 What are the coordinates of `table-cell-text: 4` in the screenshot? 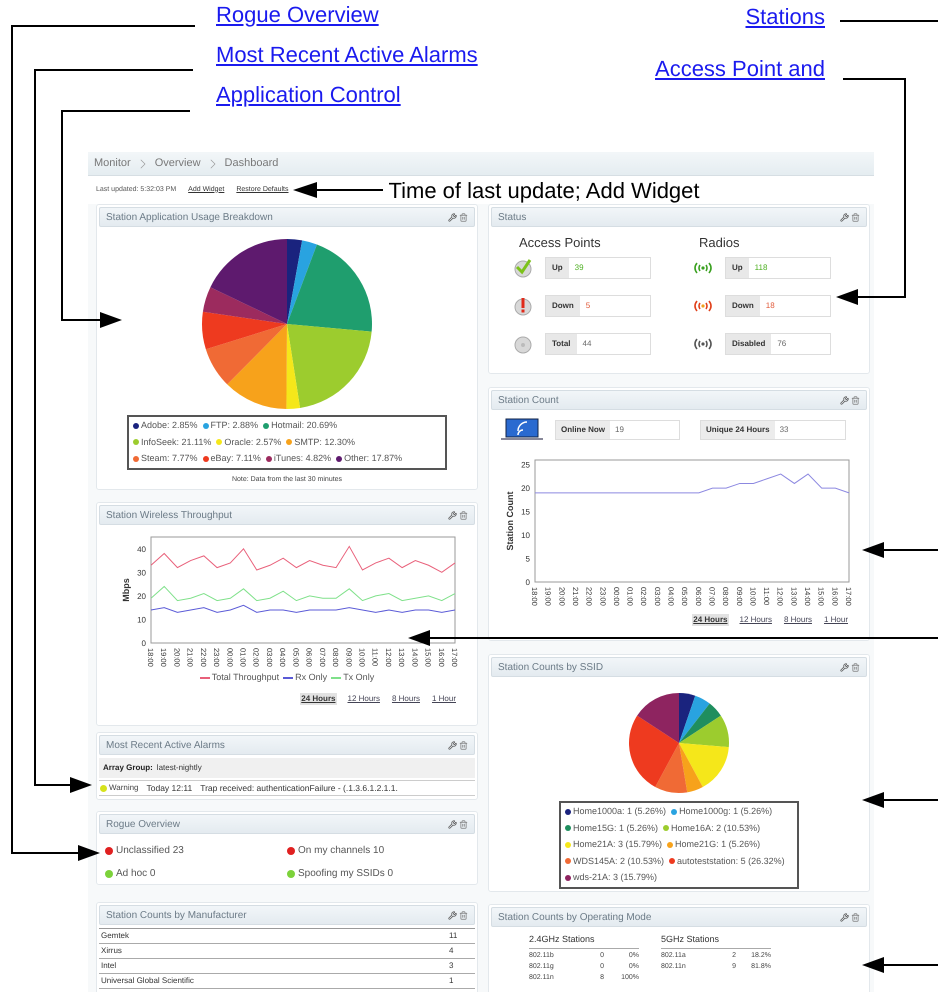 It's located at (451, 951).